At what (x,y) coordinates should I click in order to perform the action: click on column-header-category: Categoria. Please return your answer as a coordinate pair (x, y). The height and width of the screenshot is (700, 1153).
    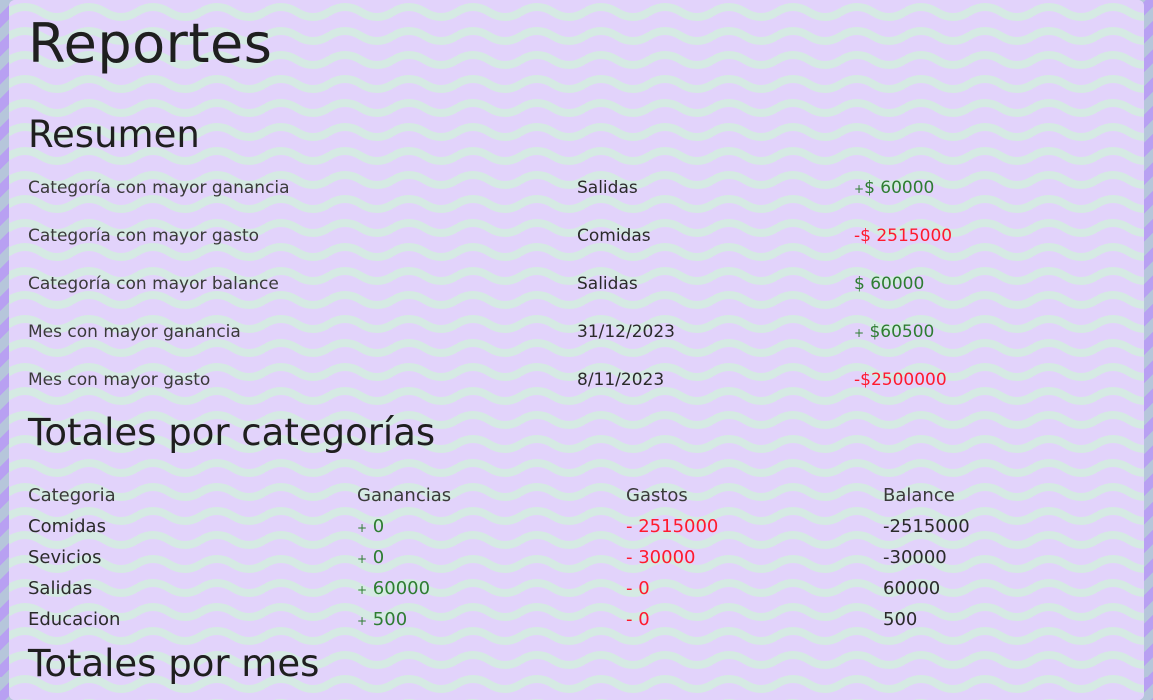
    Looking at the image, I should click on (72, 495).